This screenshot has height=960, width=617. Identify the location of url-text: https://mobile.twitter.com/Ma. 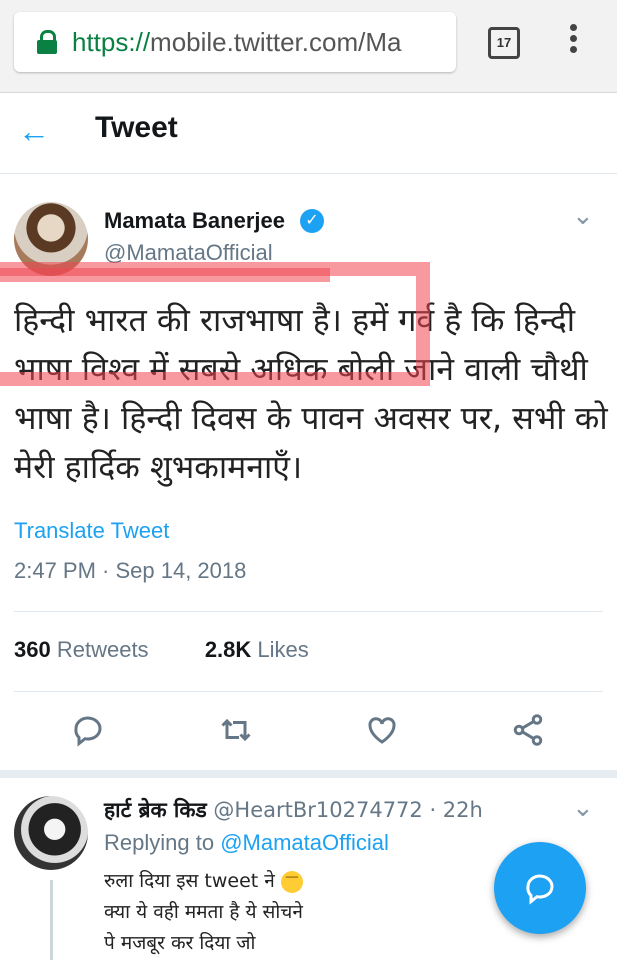
(257, 42).